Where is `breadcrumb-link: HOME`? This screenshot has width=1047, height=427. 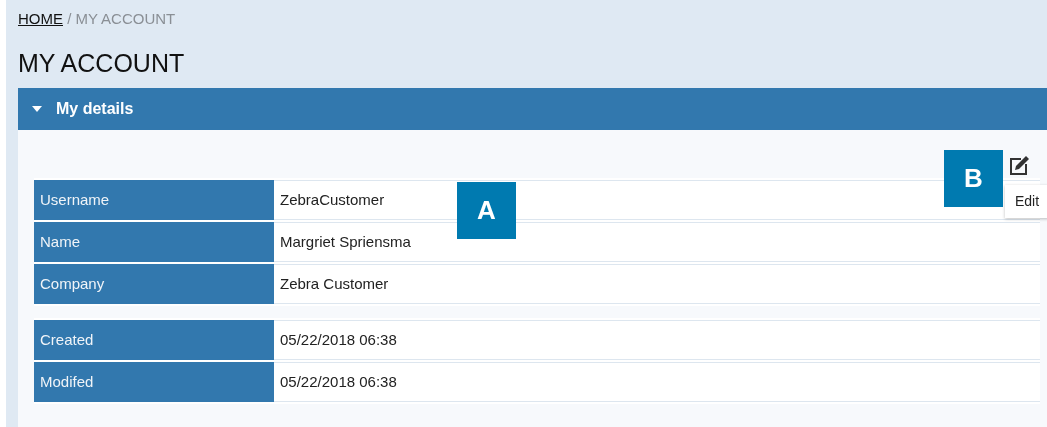 breadcrumb-link: HOME is located at coordinates (40, 18).